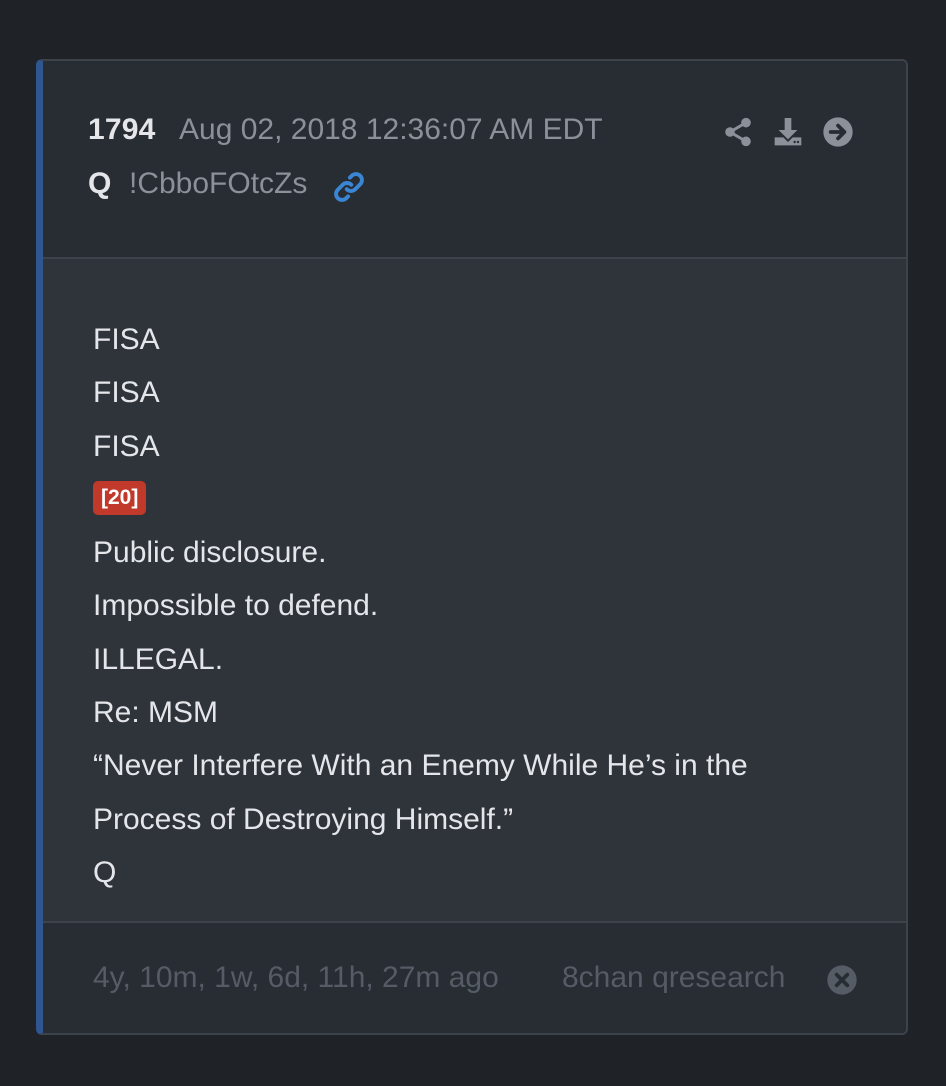  What do you see at coordinates (156, 713) in the screenshot?
I see `post-line: Re: MSM` at bounding box center [156, 713].